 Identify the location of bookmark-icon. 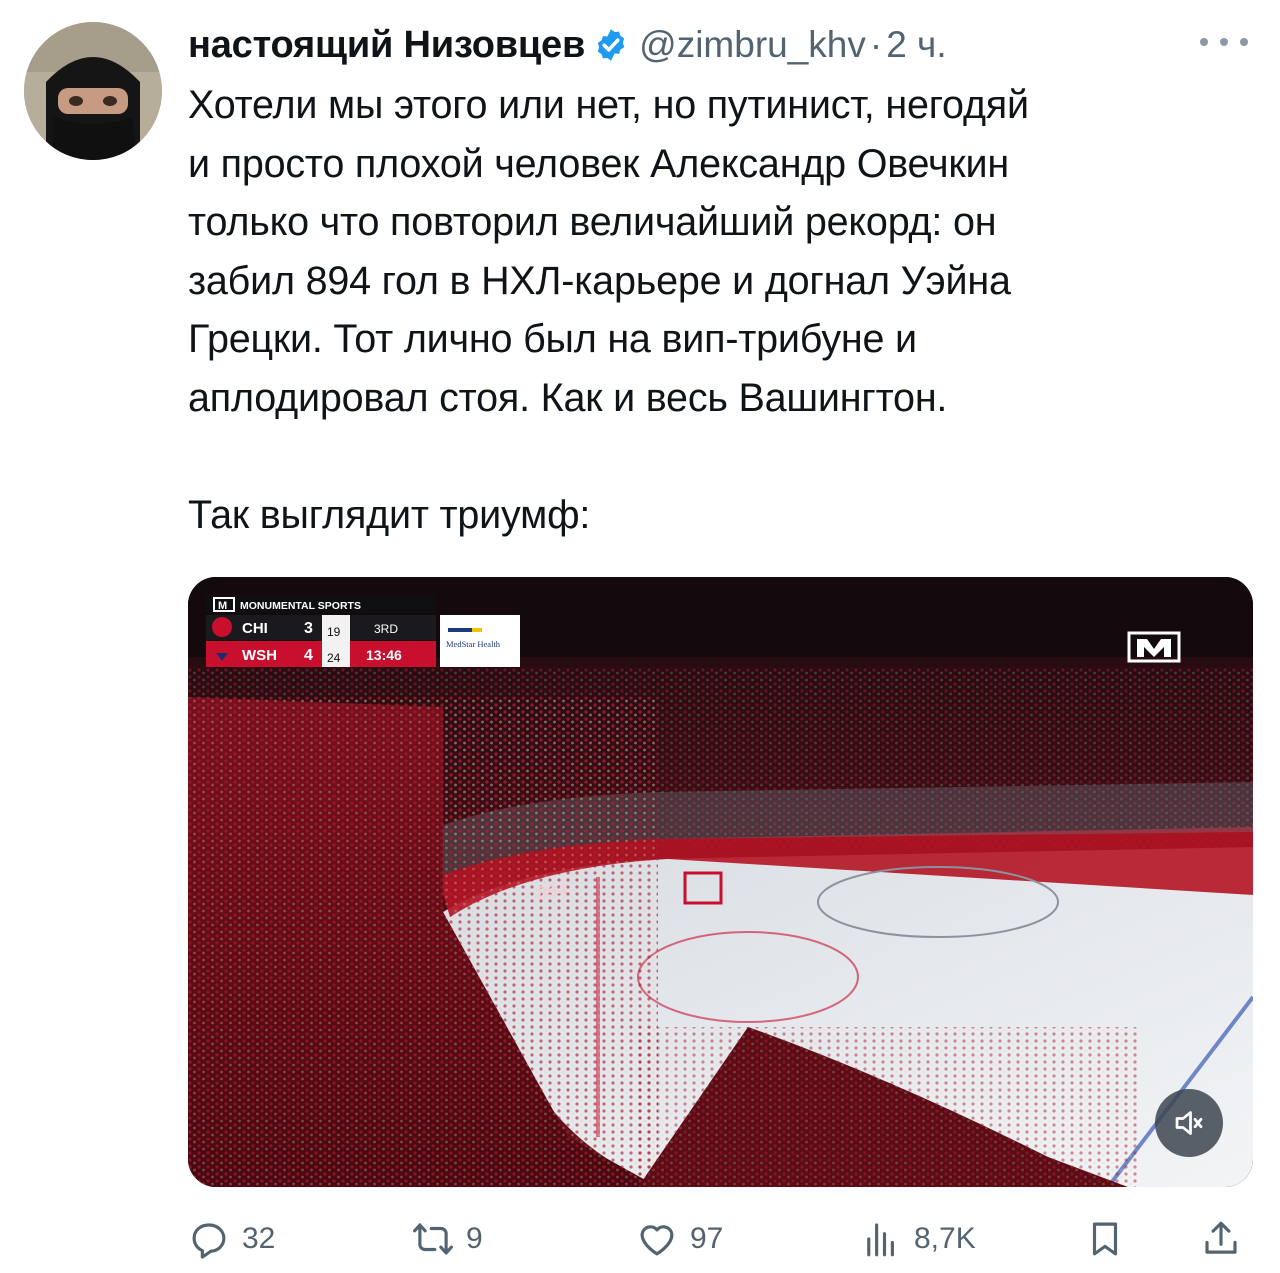
(1105, 1239).